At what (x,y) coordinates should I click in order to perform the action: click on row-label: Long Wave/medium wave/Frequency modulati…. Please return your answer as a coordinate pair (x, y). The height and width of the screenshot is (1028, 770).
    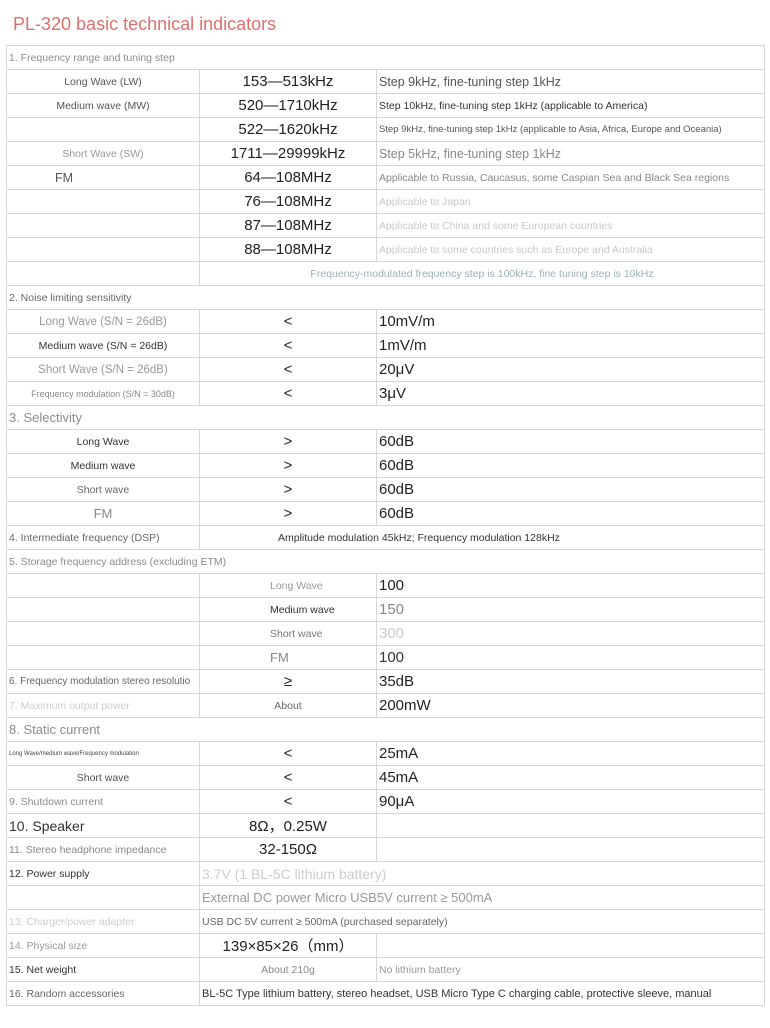
    Looking at the image, I should click on (103, 753).